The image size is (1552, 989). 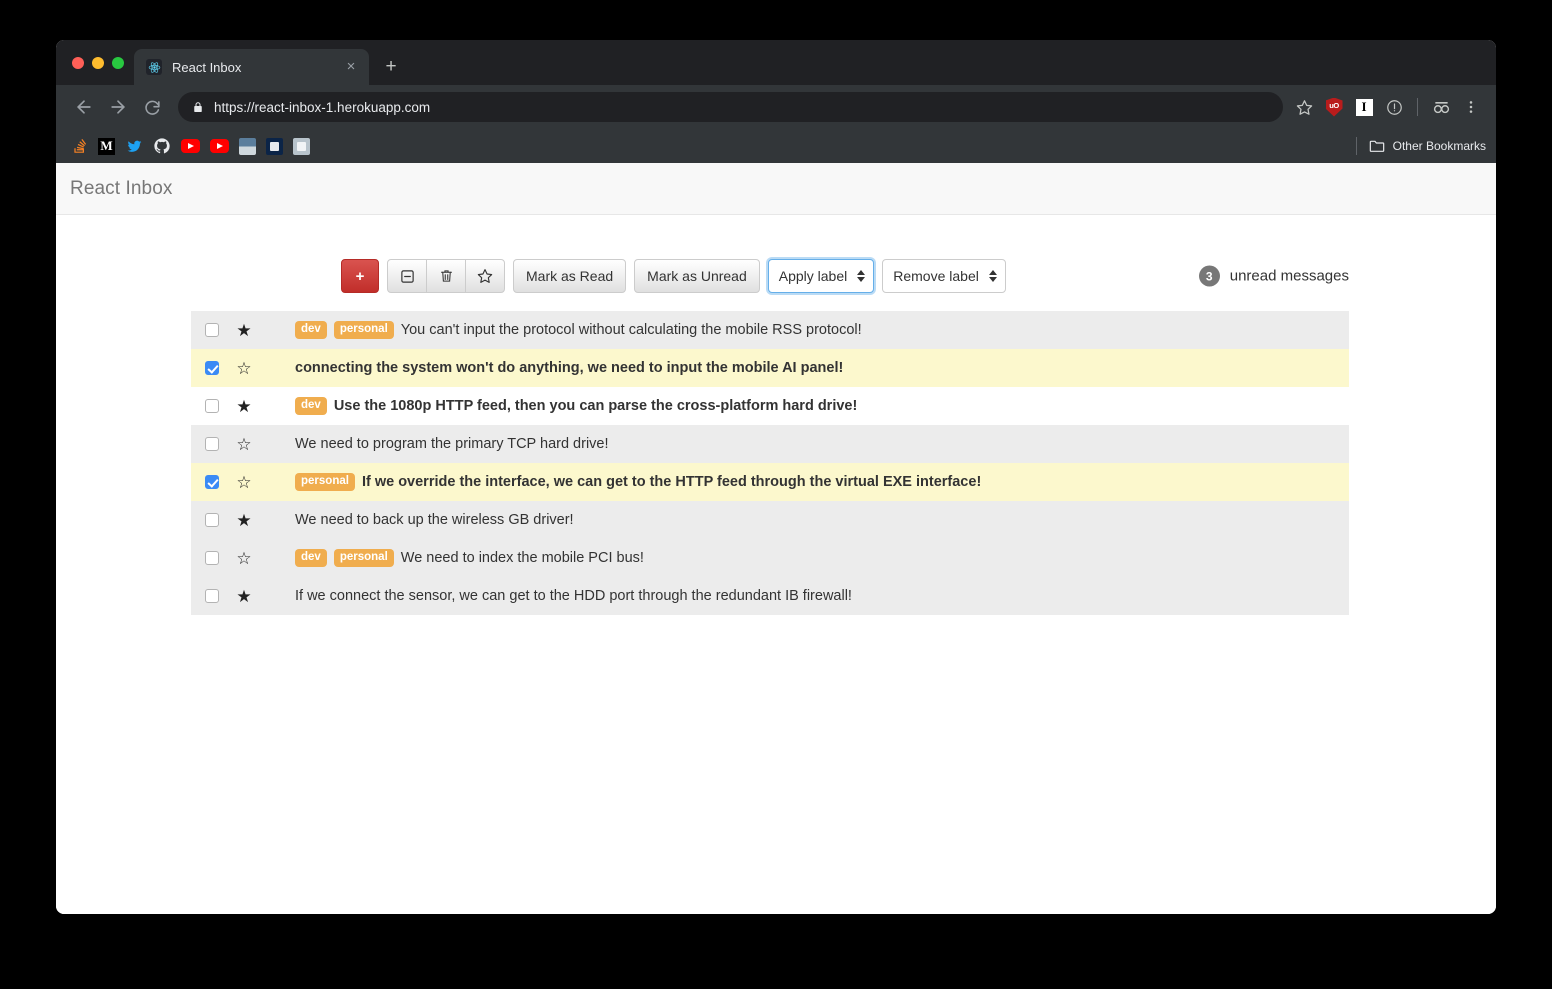 What do you see at coordinates (322, 107) in the screenshot?
I see `url-text: https://react-inbox-1.herokuapp.com` at bounding box center [322, 107].